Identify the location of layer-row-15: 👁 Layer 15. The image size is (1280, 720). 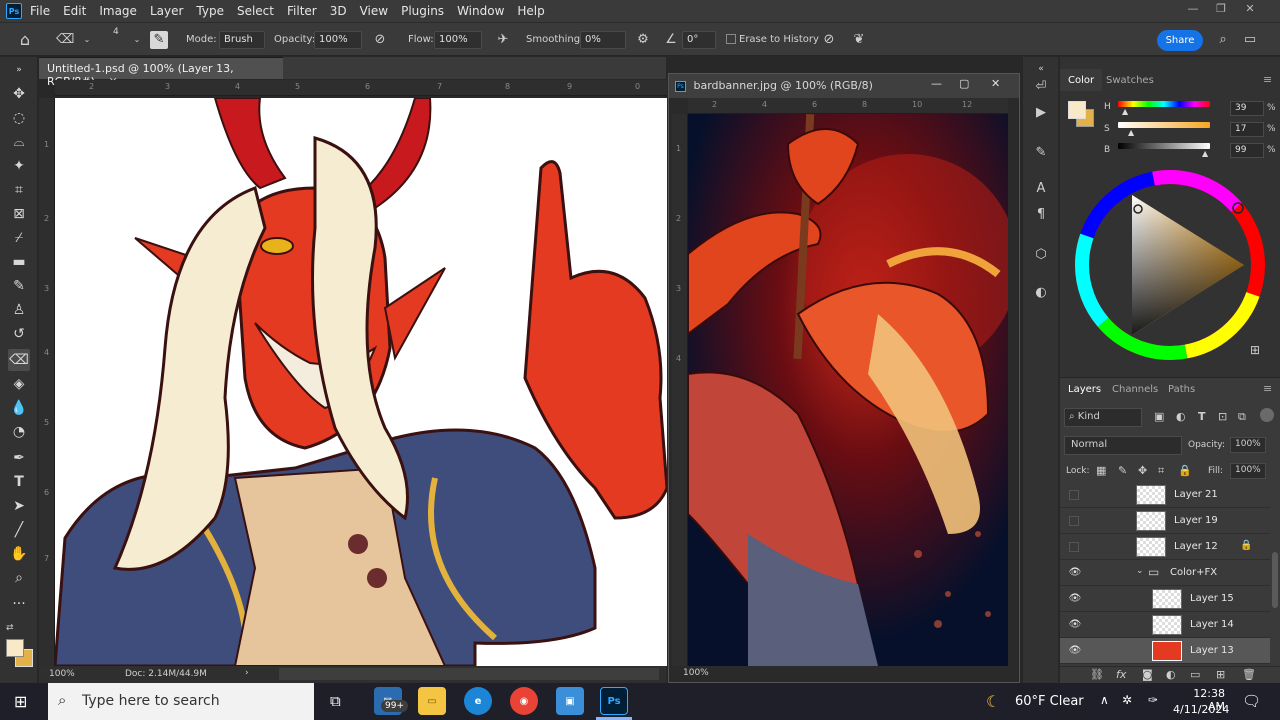
(1165, 599).